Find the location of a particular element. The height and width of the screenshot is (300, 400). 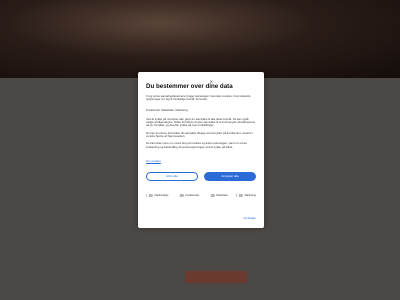

accept-all-button: Accepter alle is located at coordinates (230, 176).